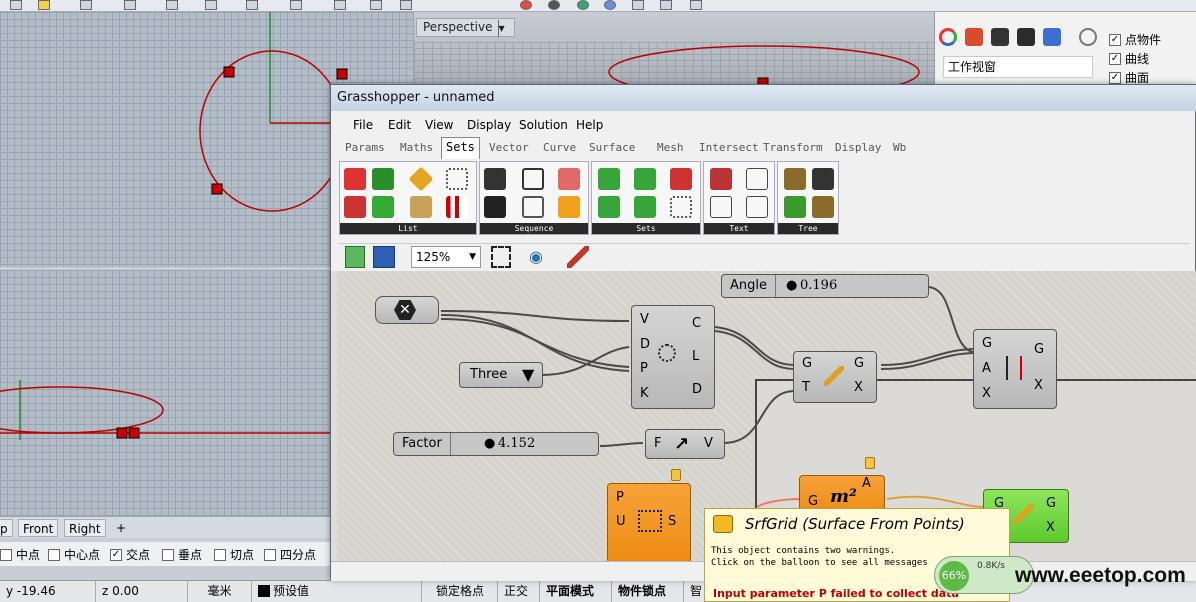  What do you see at coordinates (234, 554) in the screenshot?
I see `snap-tangent: 切点` at bounding box center [234, 554].